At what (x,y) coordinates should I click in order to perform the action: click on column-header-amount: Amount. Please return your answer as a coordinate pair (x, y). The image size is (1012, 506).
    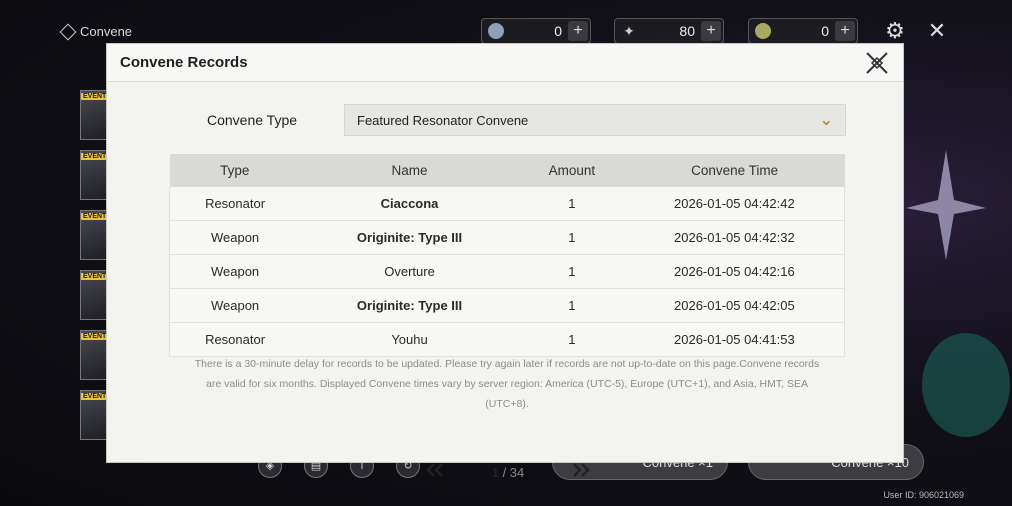
    Looking at the image, I should click on (571, 170).